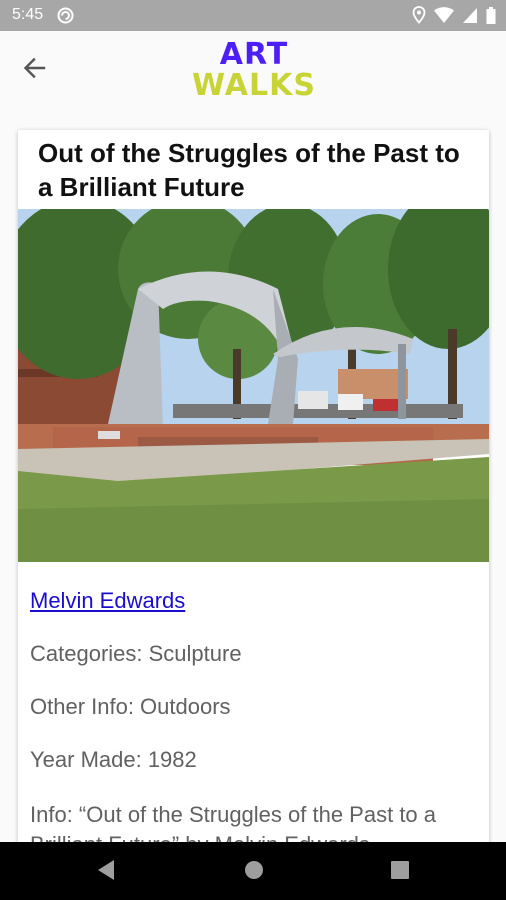 The image size is (506, 900). I want to click on nav-recents-icon, so click(400, 870).